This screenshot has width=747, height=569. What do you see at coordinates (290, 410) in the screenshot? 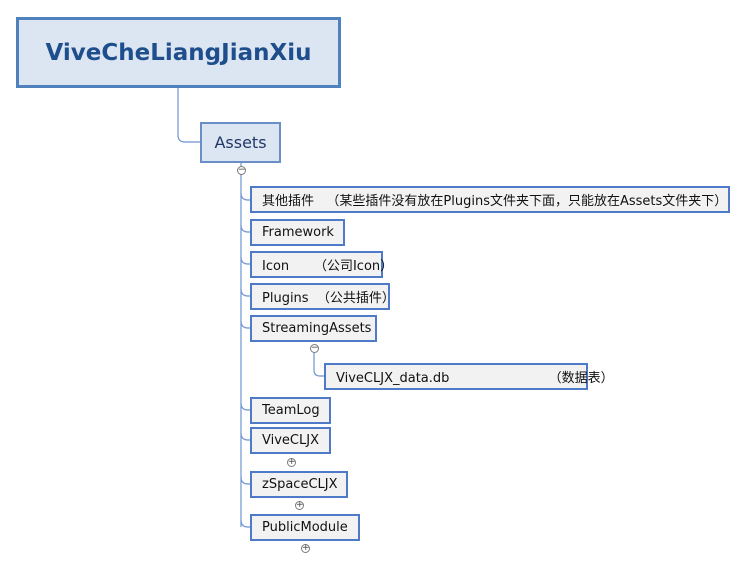
I see `topic-teamlog: TeamLog` at bounding box center [290, 410].